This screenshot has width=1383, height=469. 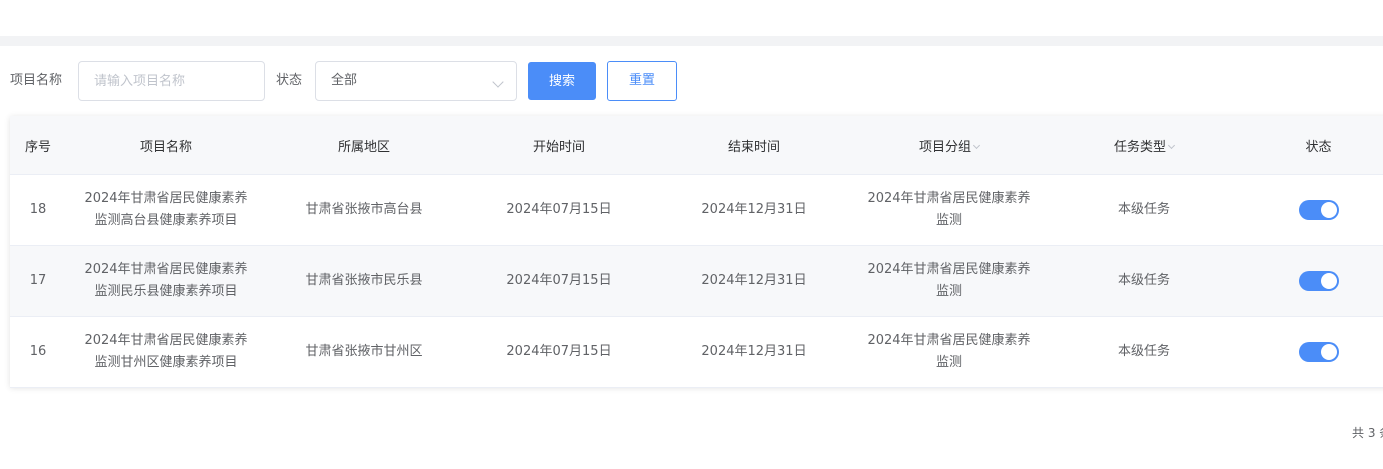 I want to click on cell-project-name: 2024年甘肃省居民健康素养 监测民乐县健康素养项目, so click(x=166, y=281).